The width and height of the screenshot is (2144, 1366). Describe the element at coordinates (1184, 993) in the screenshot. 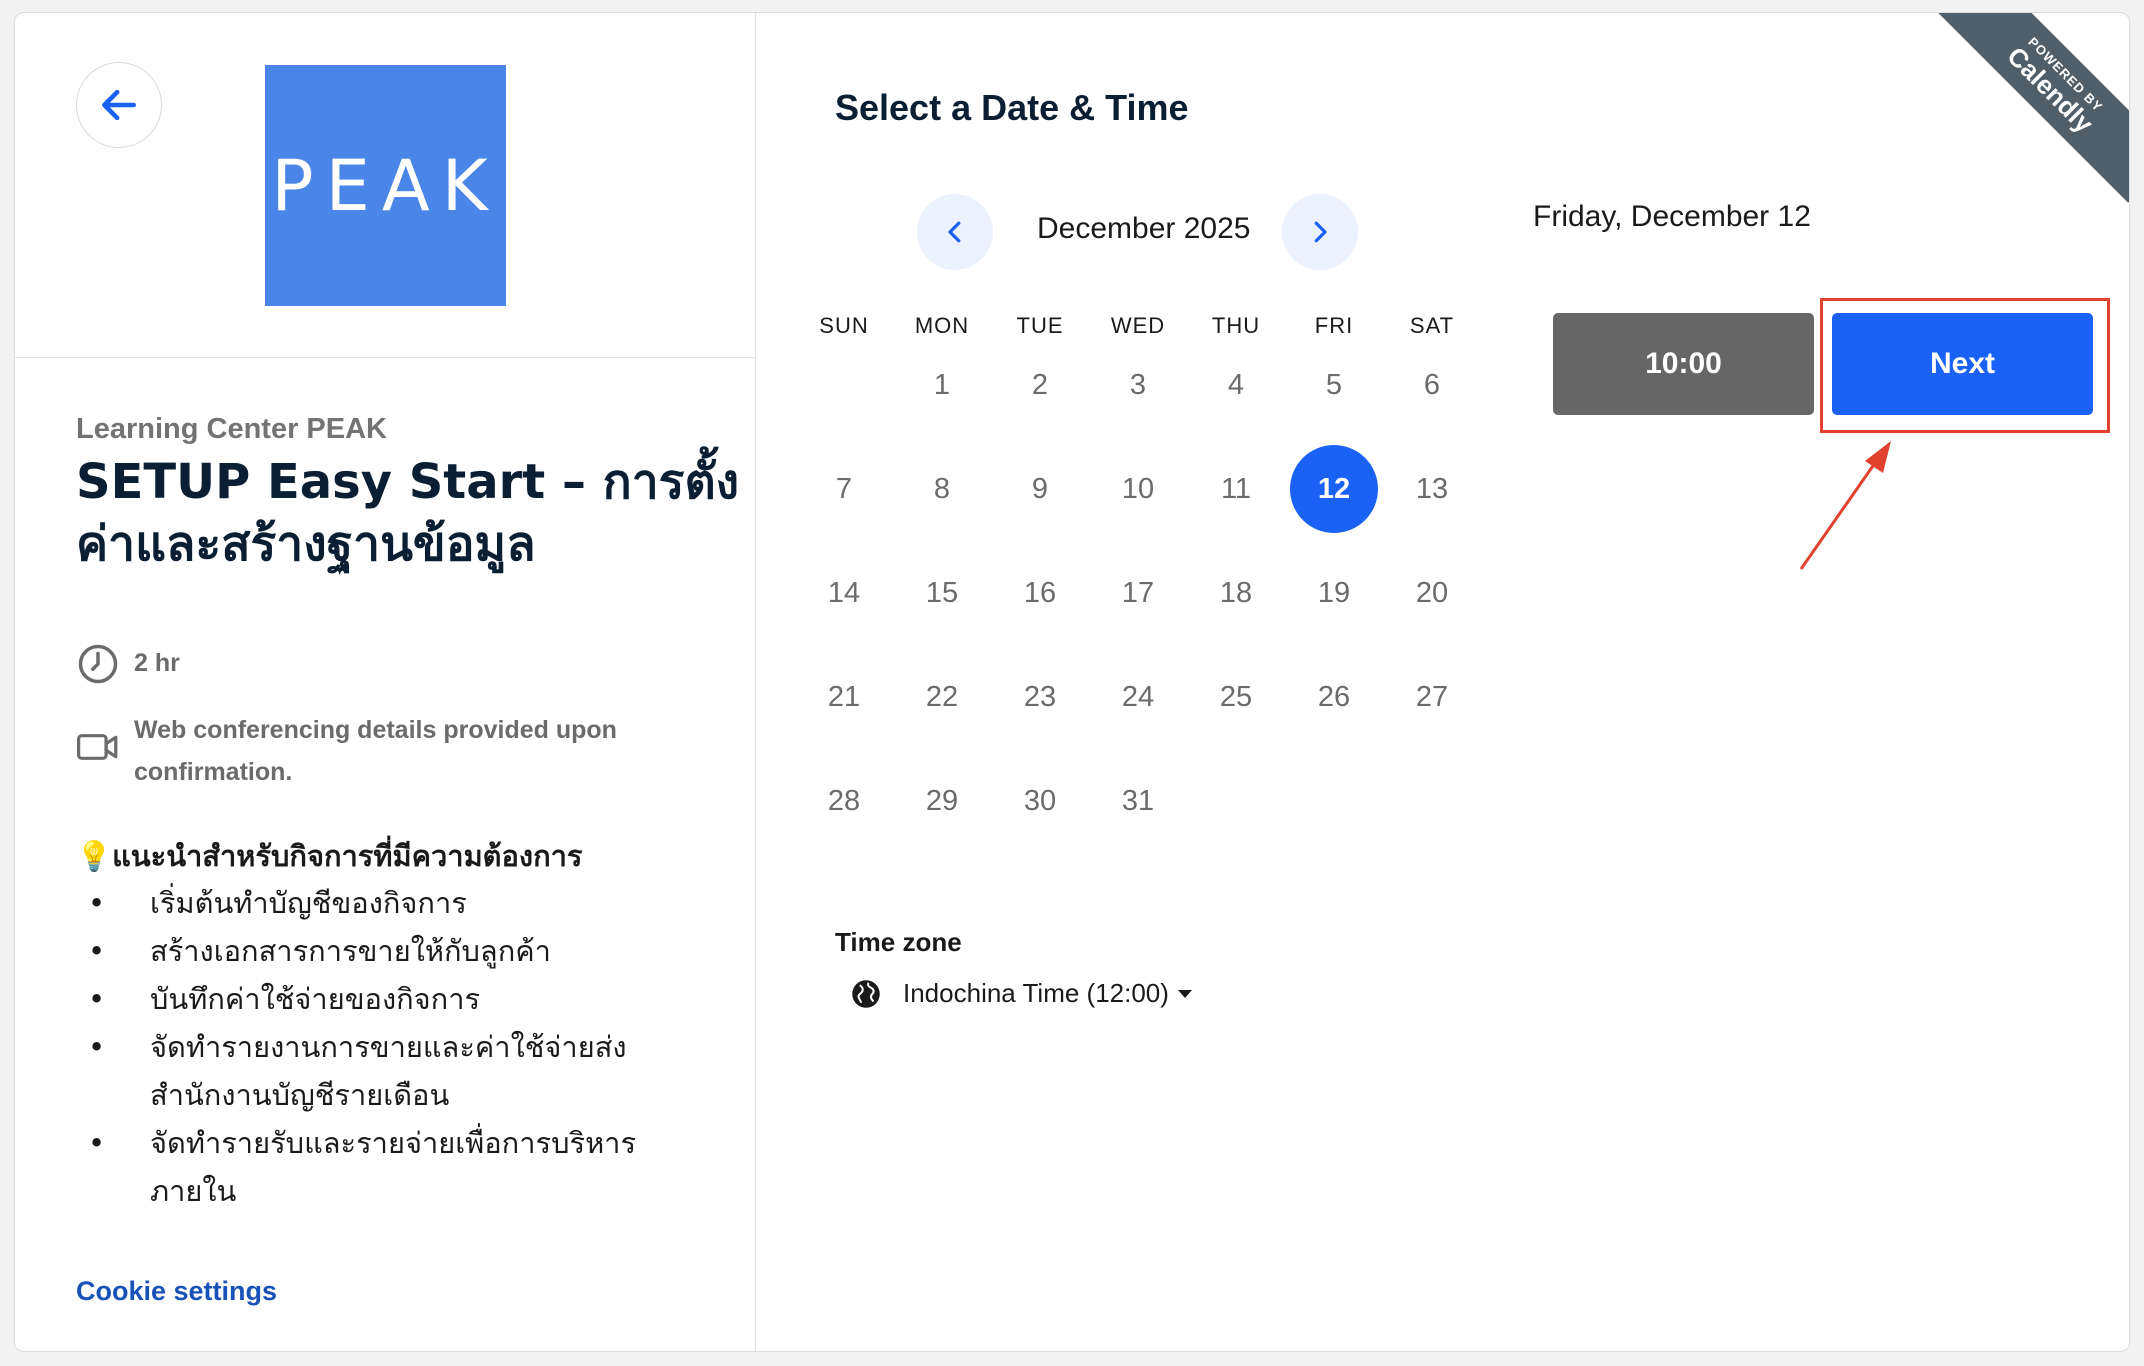

I see `caret-down-icon` at that location.